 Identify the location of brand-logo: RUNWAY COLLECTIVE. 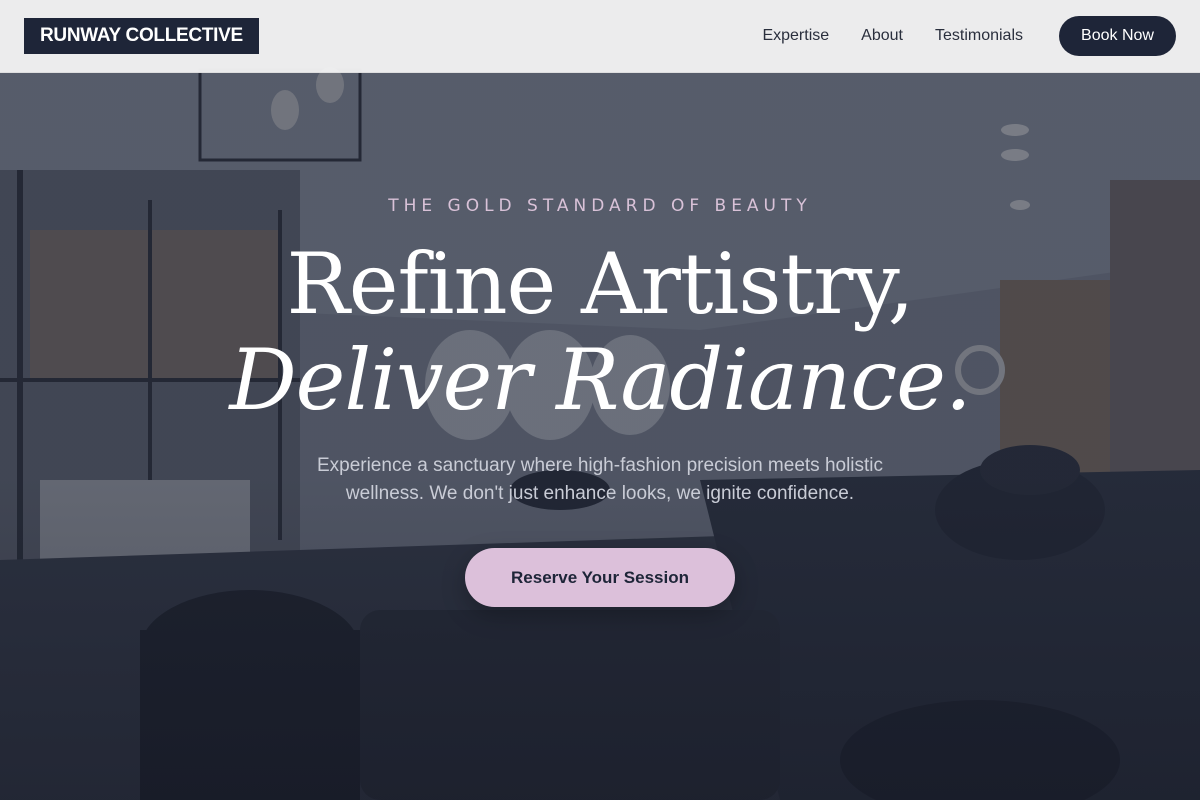
(141, 36).